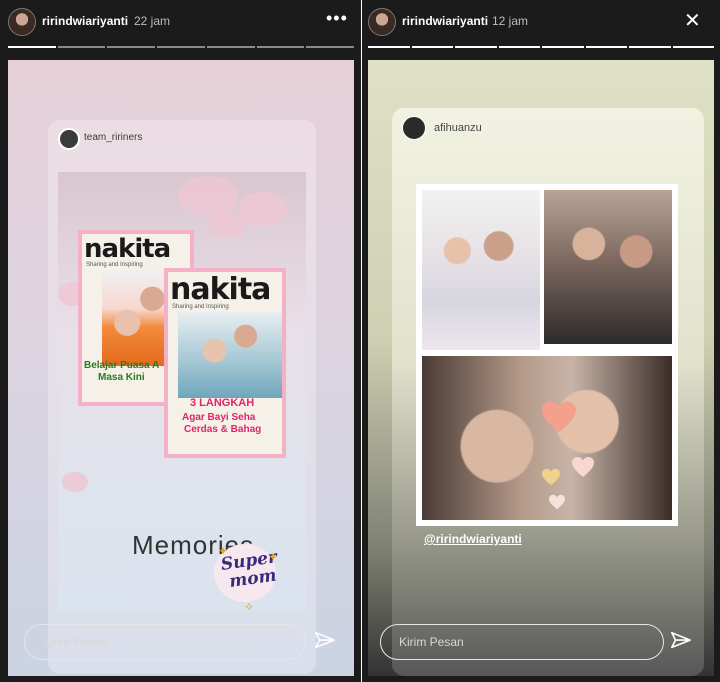 Image resolution: width=720 pixels, height=682 pixels. Describe the element at coordinates (122, 365) in the screenshot. I see `magazine-headline: Belajar Puasa A` at that location.